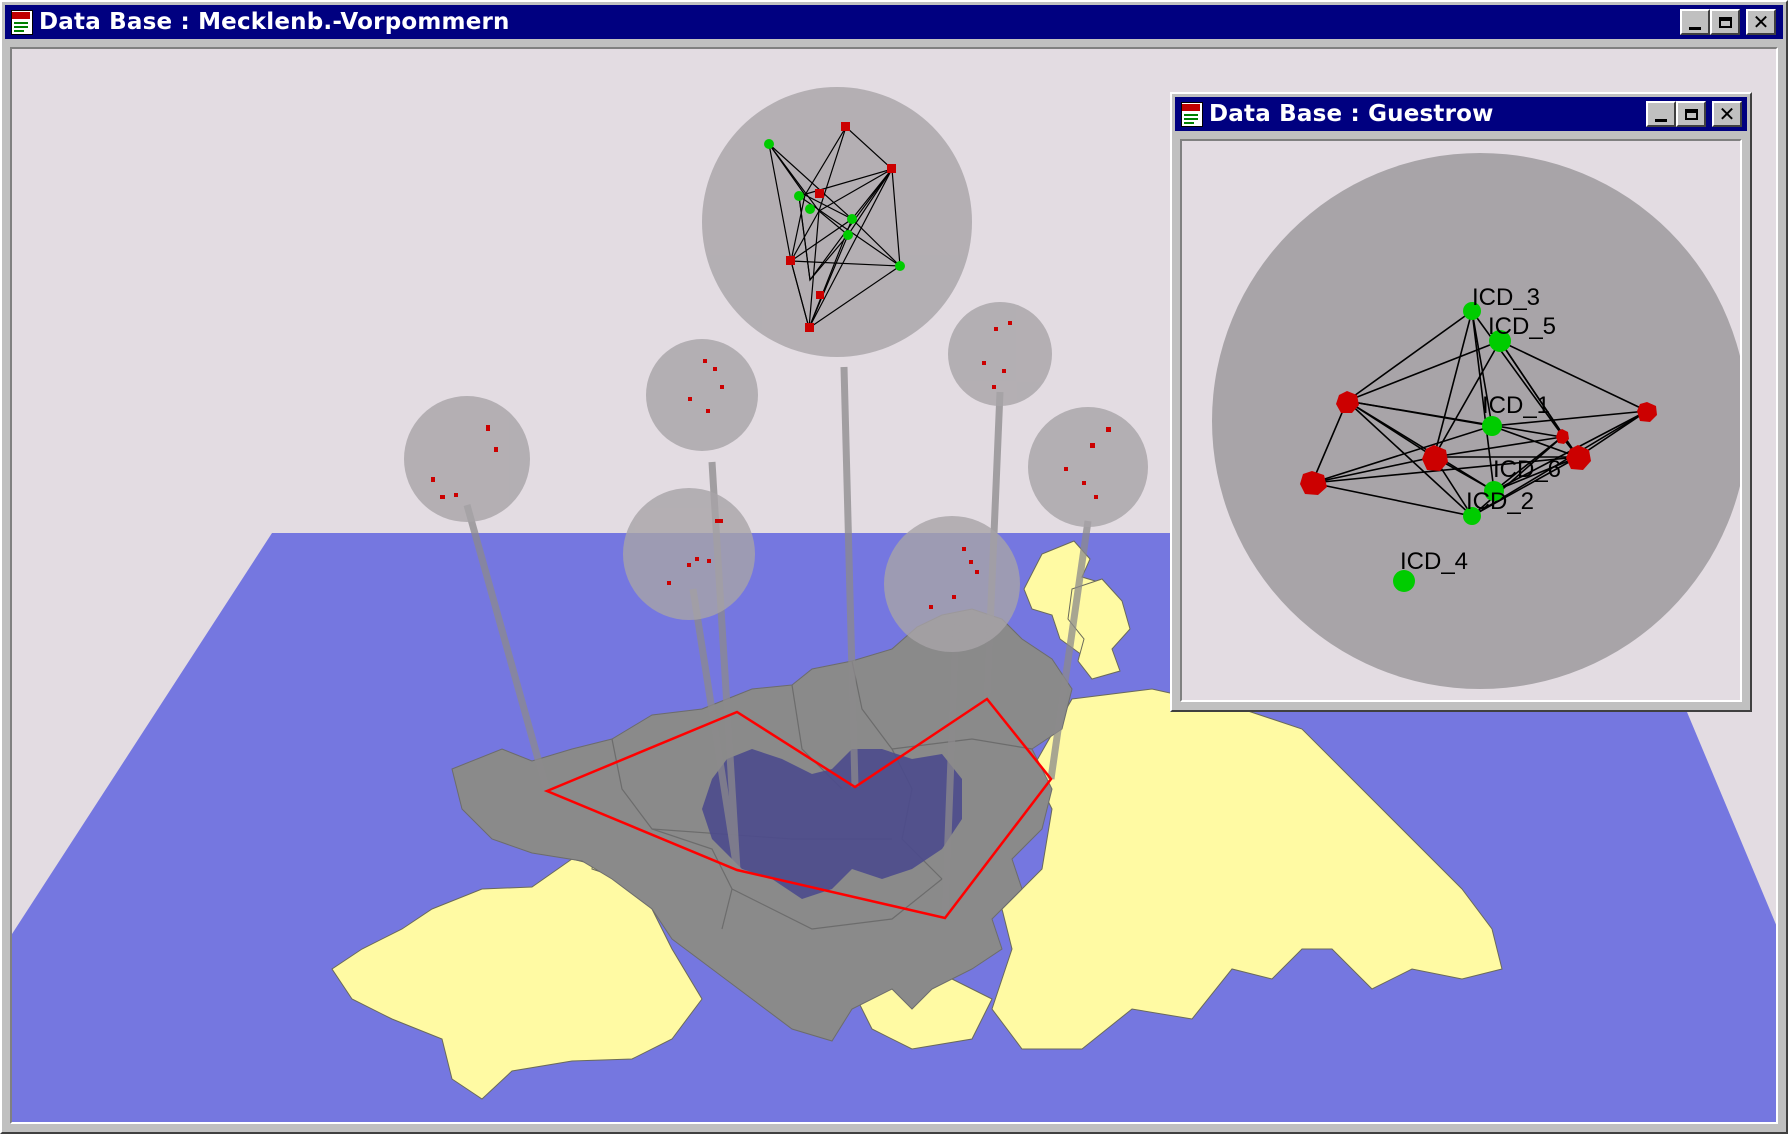  Describe the element at coordinates (952, 584) in the screenshot. I see `bubble-center-lower` at that location.